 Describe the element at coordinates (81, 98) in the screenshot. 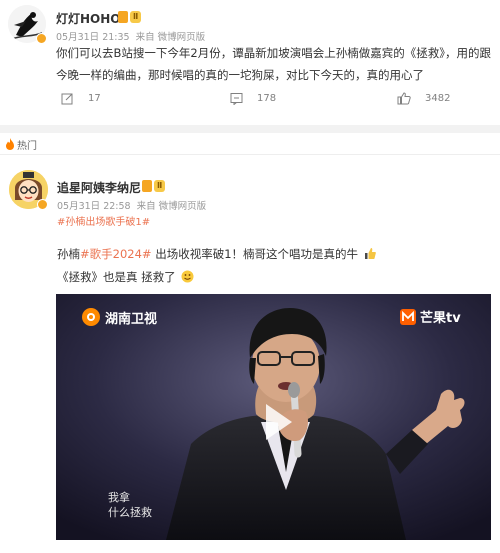

I see `repost-button: 17` at that location.